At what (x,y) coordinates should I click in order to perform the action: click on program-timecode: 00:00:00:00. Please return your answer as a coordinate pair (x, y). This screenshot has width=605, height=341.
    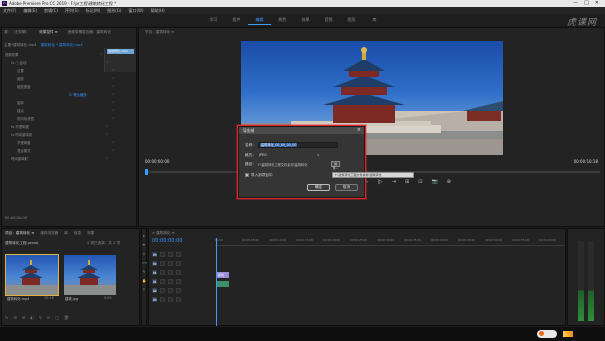
    Looking at the image, I should click on (157, 161).